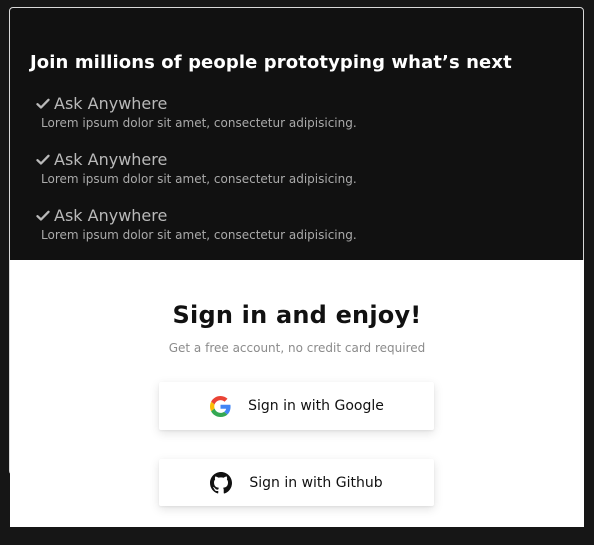 The width and height of the screenshot is (594, 545). I want to click on github-signin-button: Sign in with Github, so click(296, 482).